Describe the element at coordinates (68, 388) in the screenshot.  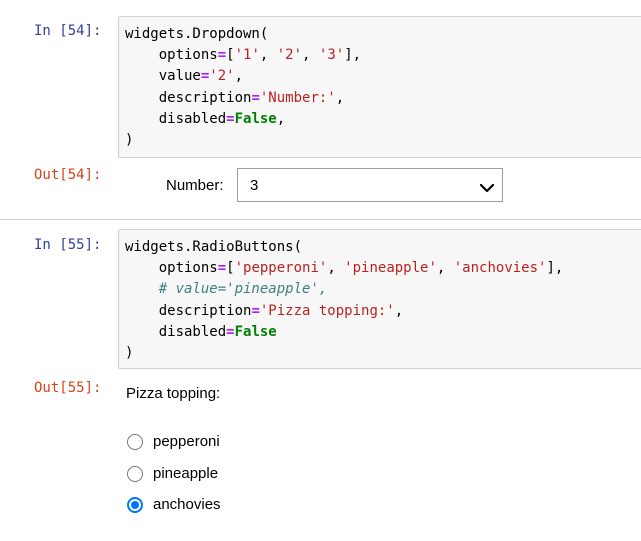
I see `cell-55-out-prompt: Out[55]:` at that location.